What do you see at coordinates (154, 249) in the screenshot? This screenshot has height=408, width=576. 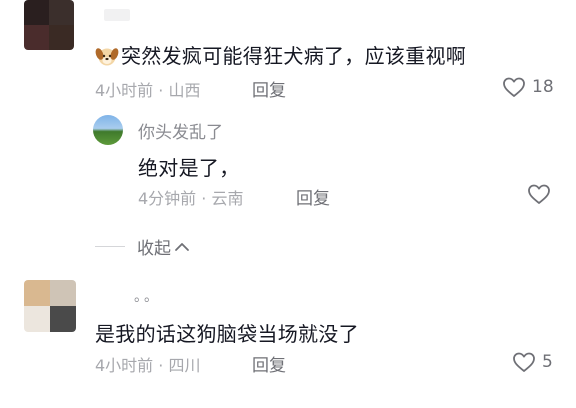 I see `collapse-label: 收起` at bounding box center [154, 249].